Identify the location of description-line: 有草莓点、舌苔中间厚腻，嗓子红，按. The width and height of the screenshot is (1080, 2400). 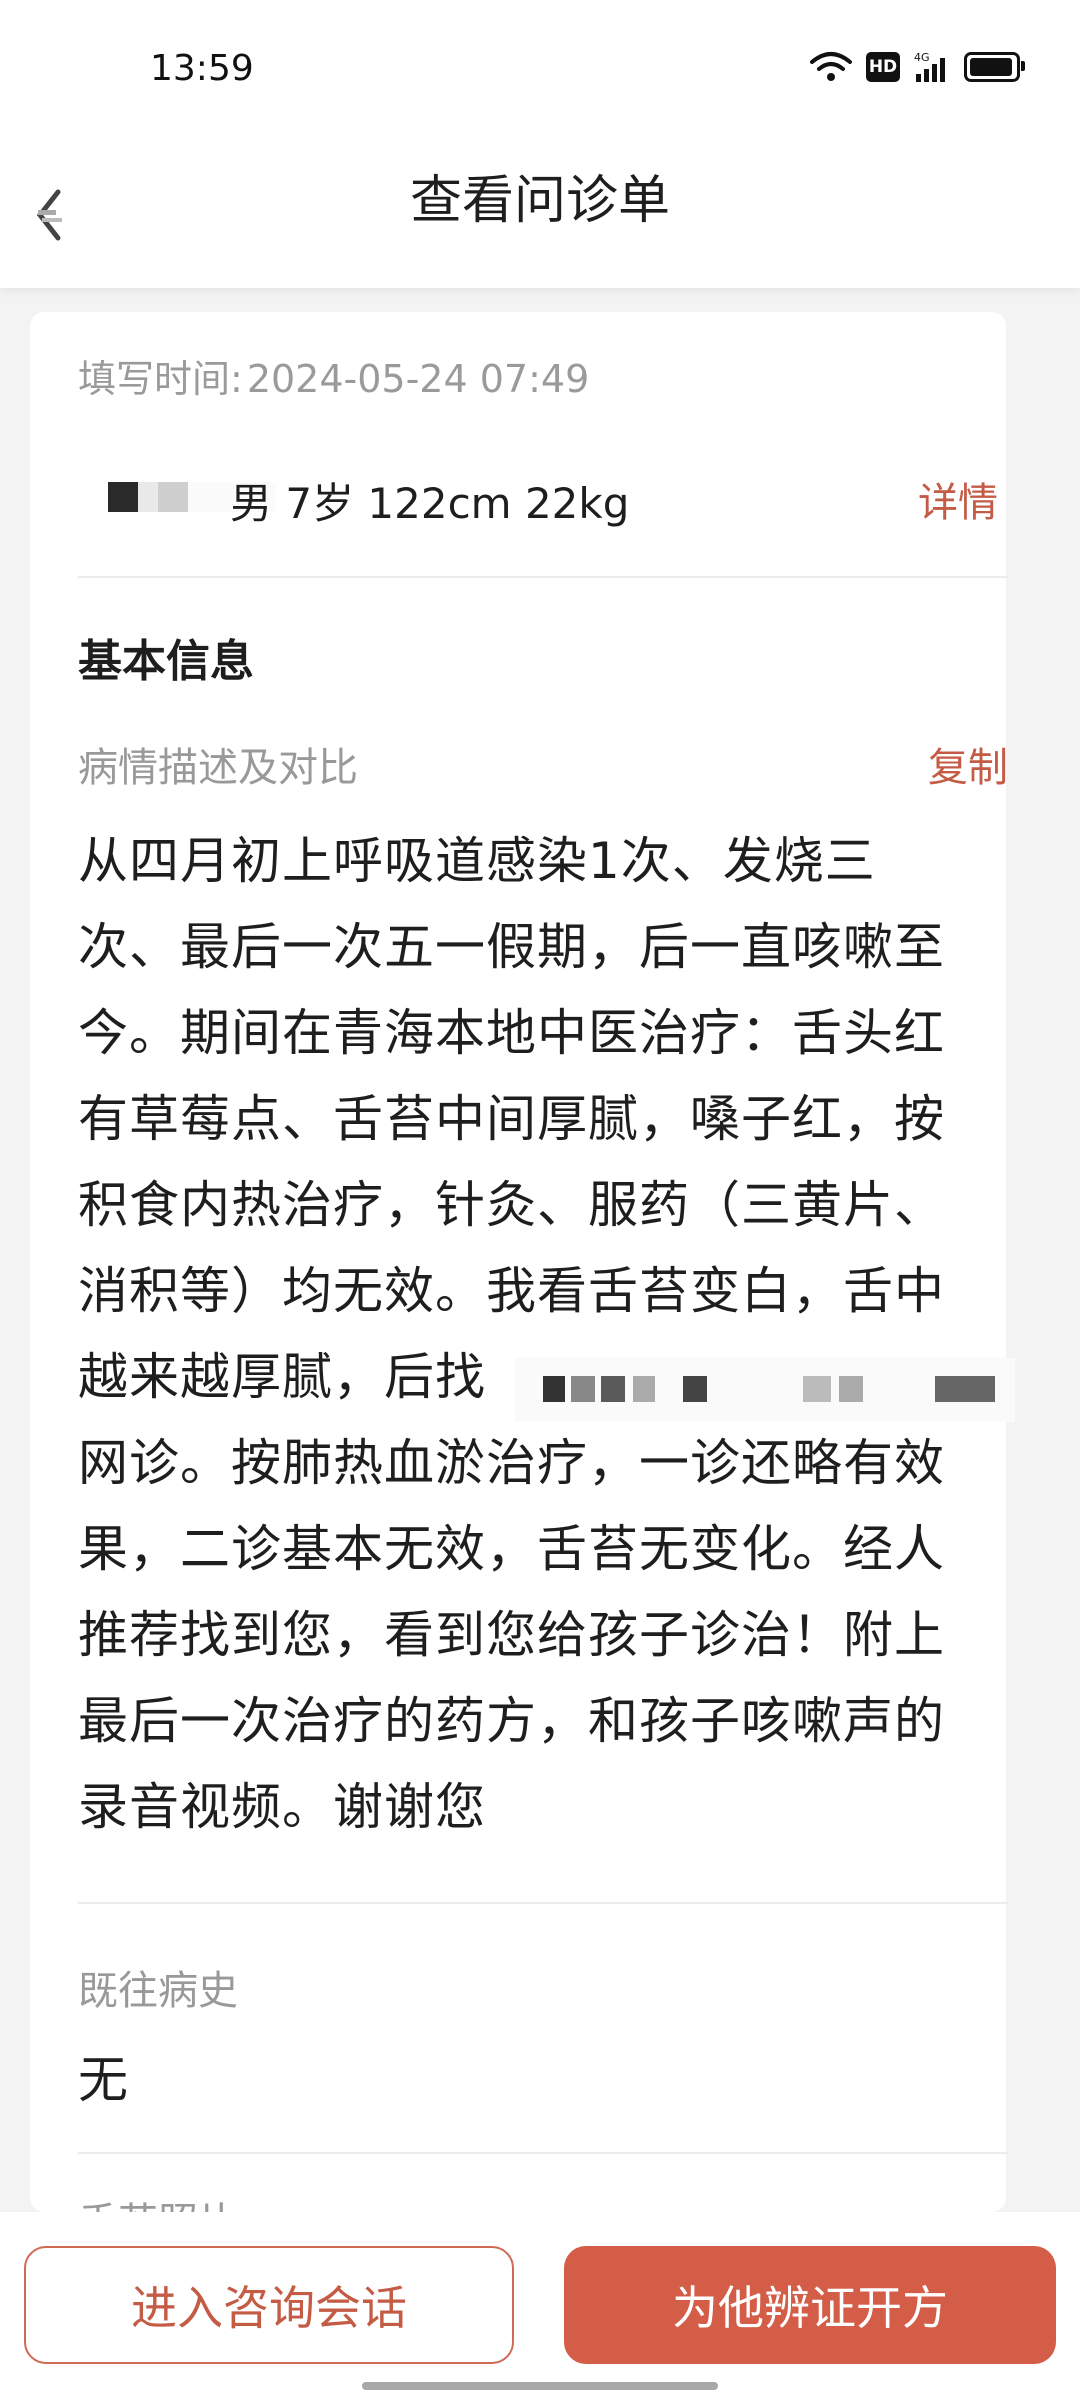
(511, 1119).